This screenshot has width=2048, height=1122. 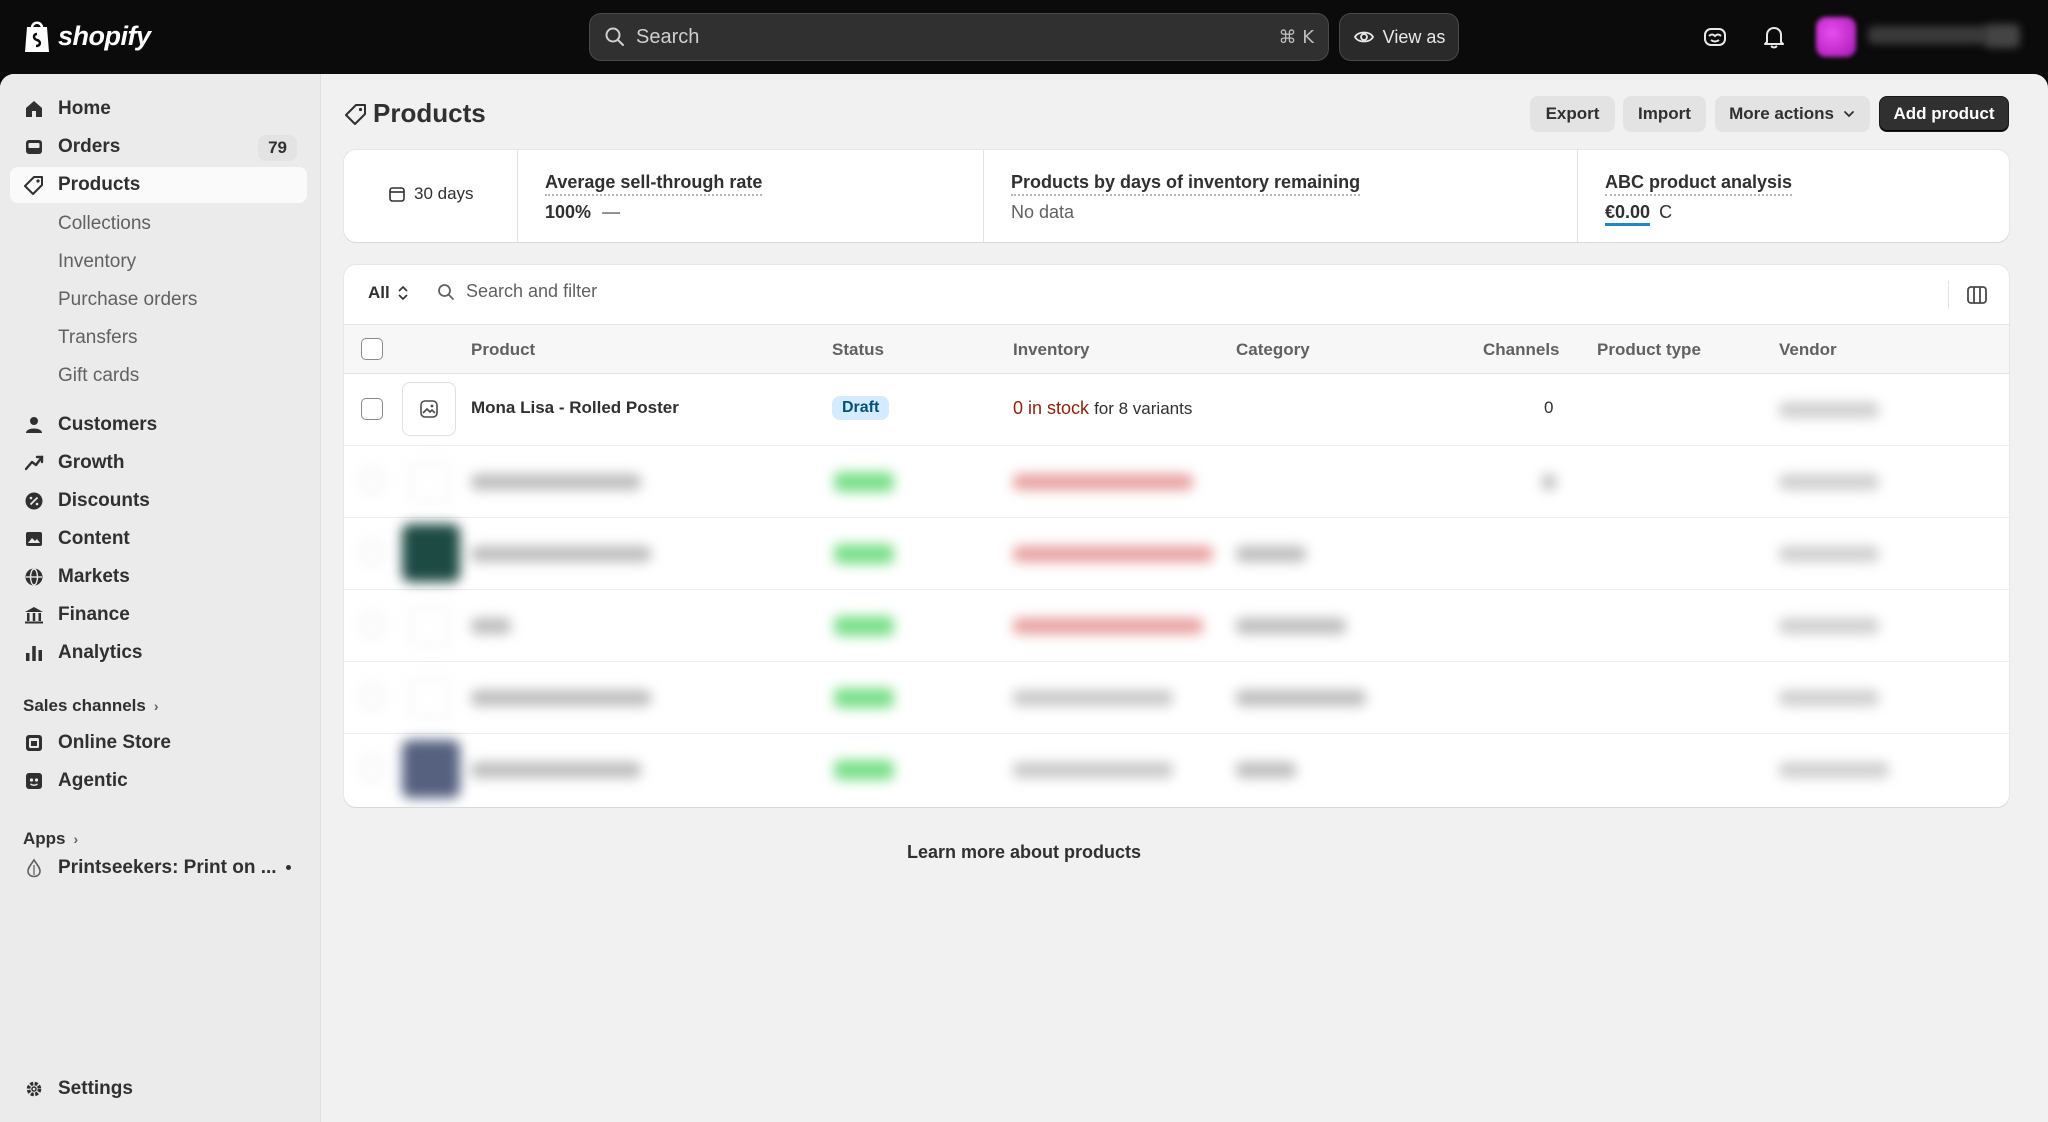 What do you see at coordinates (668, 36) in the screenshot?
I see `search-placeholder: Search` at bounding box center [668, 36].